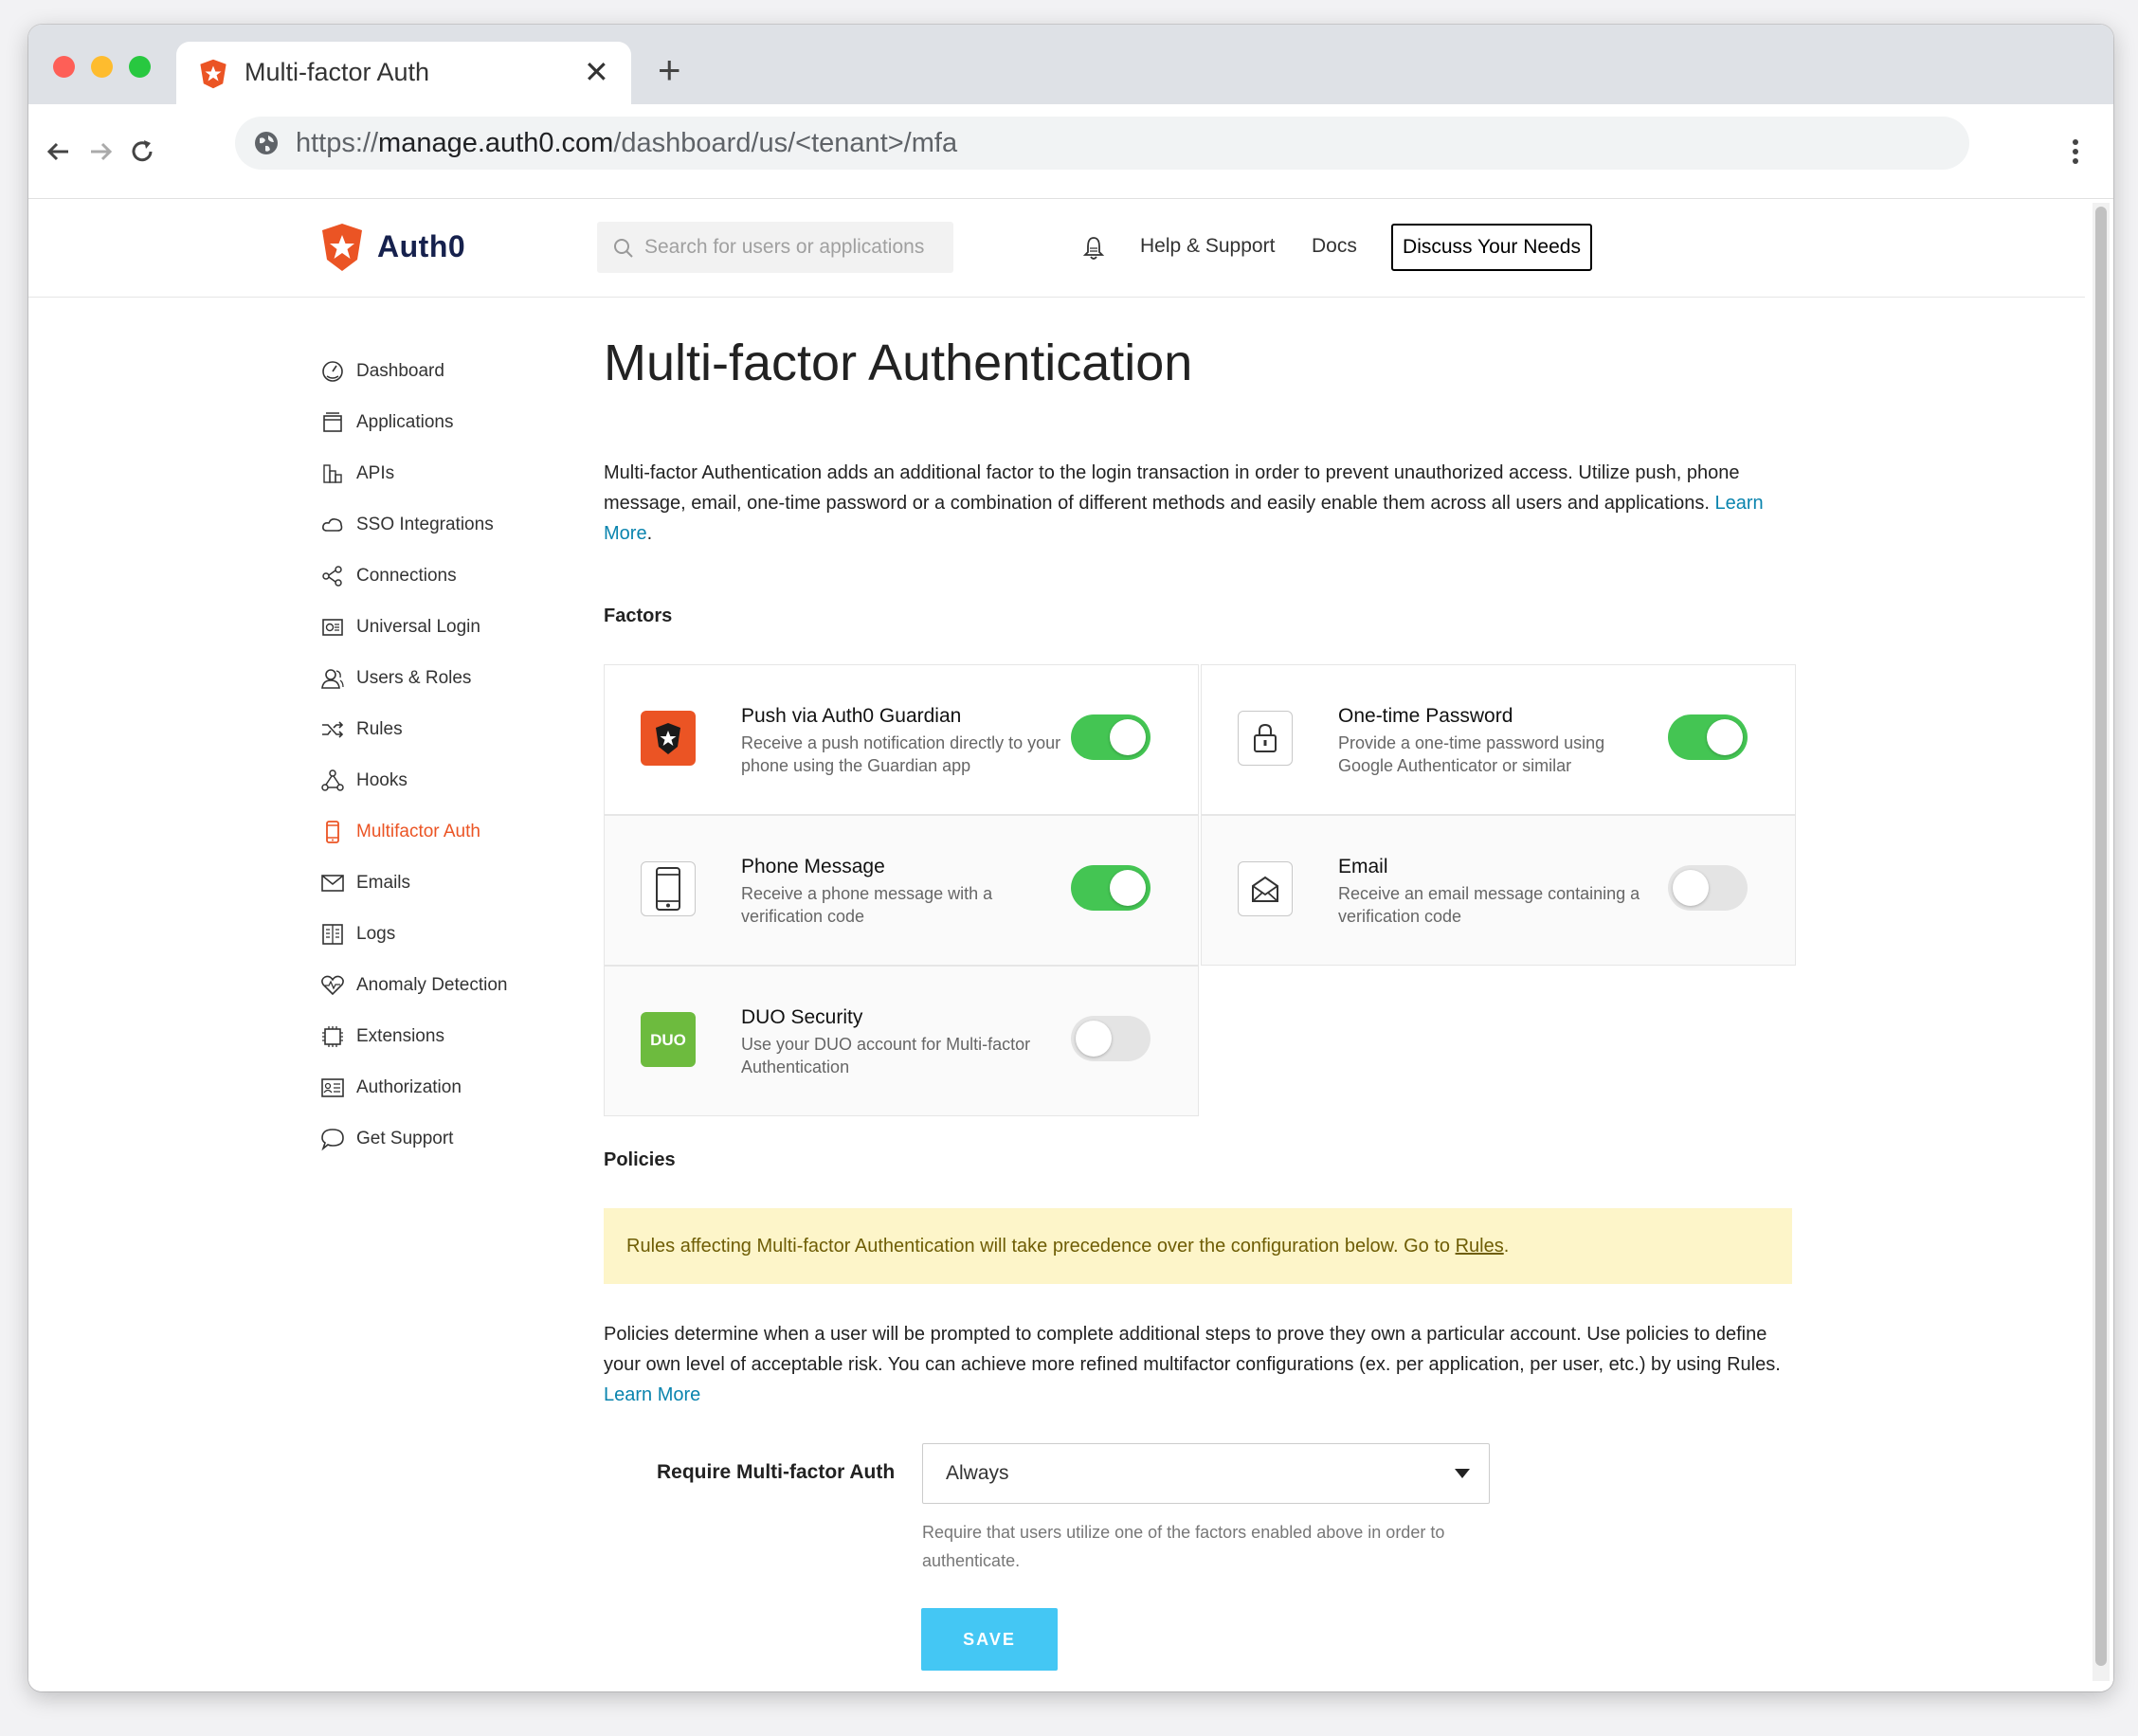  What do you see at coordinates (640, 1159) in the screenshot?
I see `policies-heading: Policies` at bounding box center [640, 1159].